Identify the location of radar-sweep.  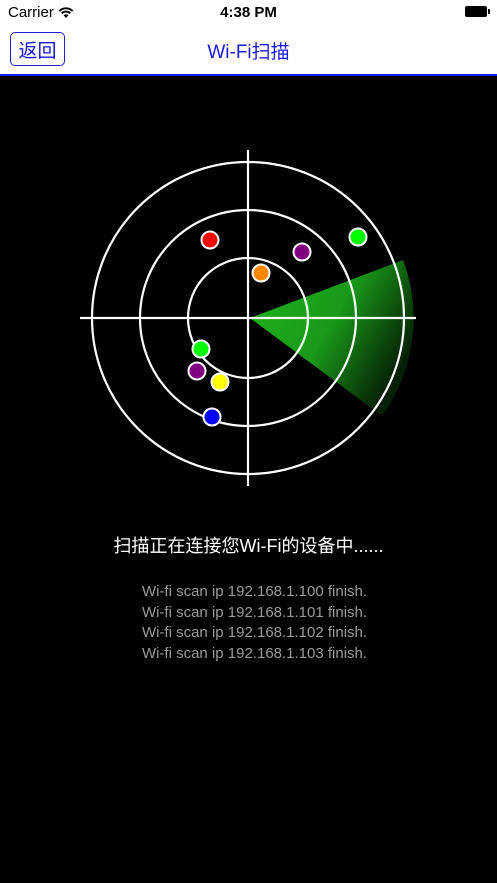
(332, 338).